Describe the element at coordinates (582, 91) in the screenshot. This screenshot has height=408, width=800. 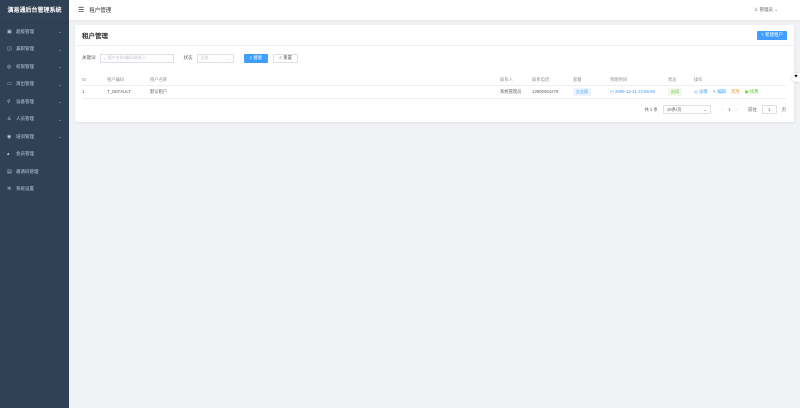
I see `plan-tag: 企业版` at that location.